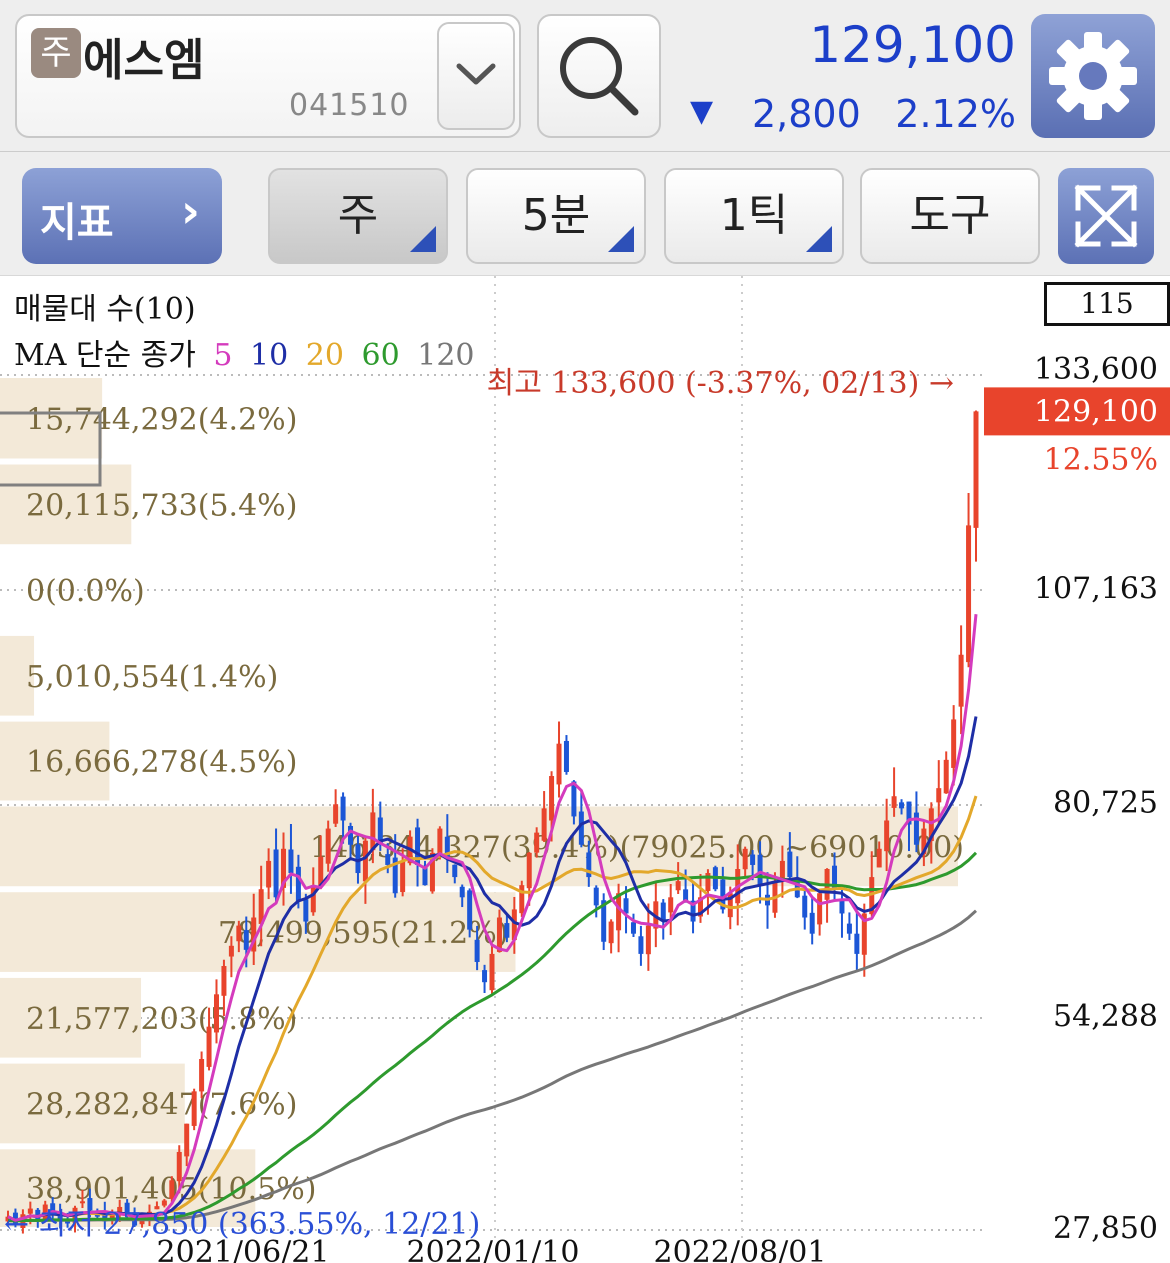 The image size is (1170, 1263). I want to click on tools-button: 도구, so click(950, 216).